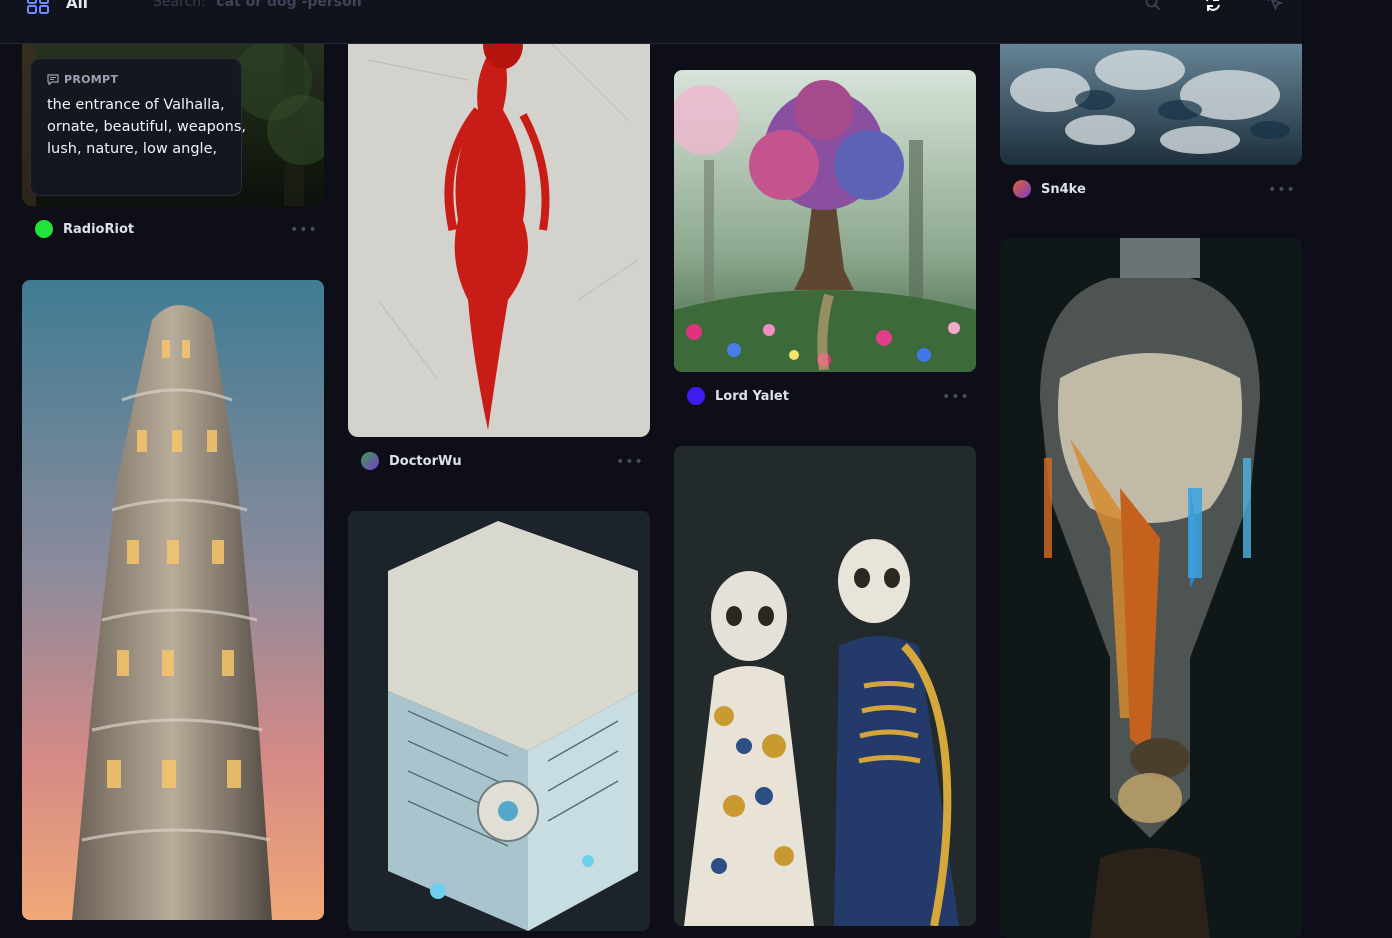  Describe the element at coordinates (1275, 6) in the screenshot. I see `cursor-select-icon` at that location.